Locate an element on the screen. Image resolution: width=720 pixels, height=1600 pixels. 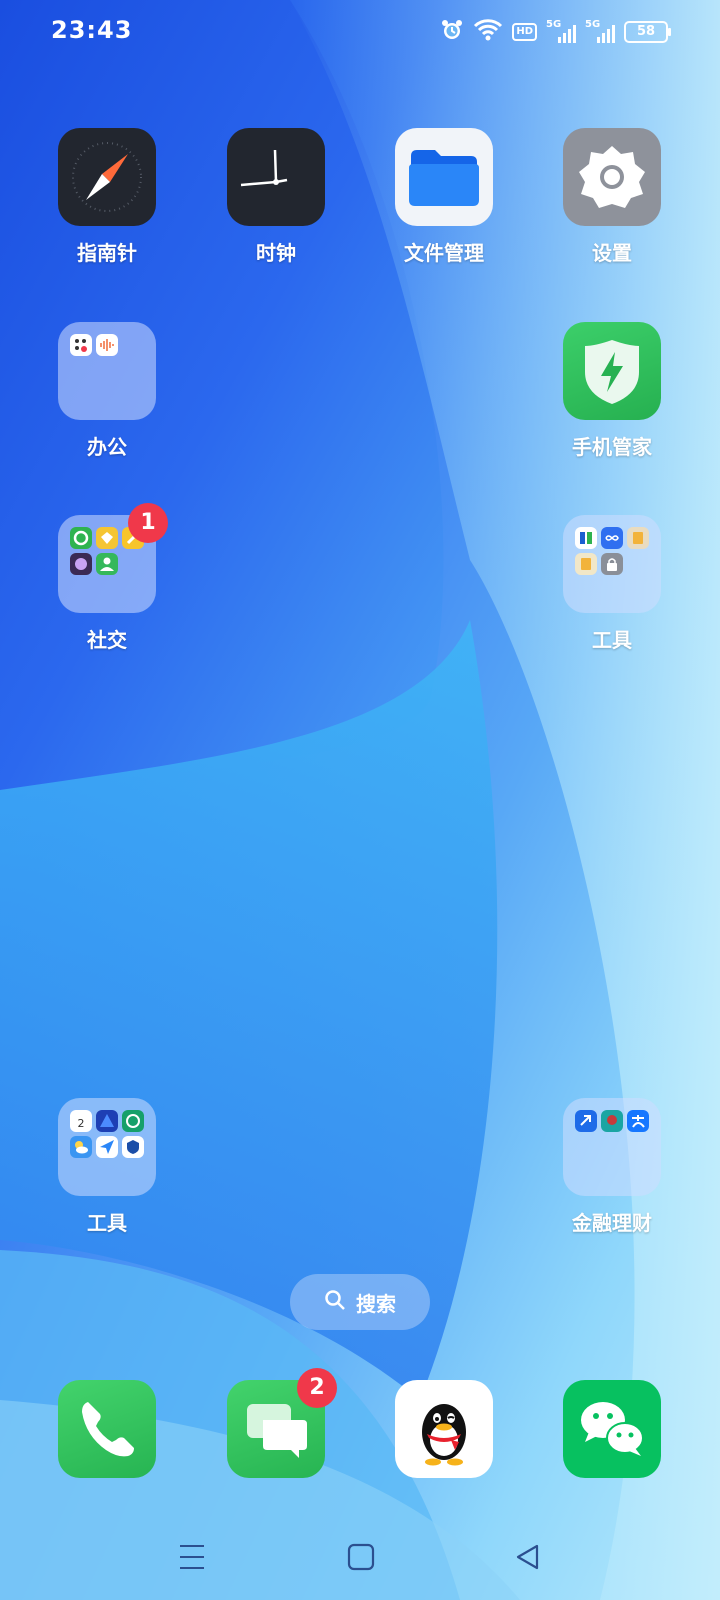
app-clock: 时钟 is located at coordinates (276, 197).